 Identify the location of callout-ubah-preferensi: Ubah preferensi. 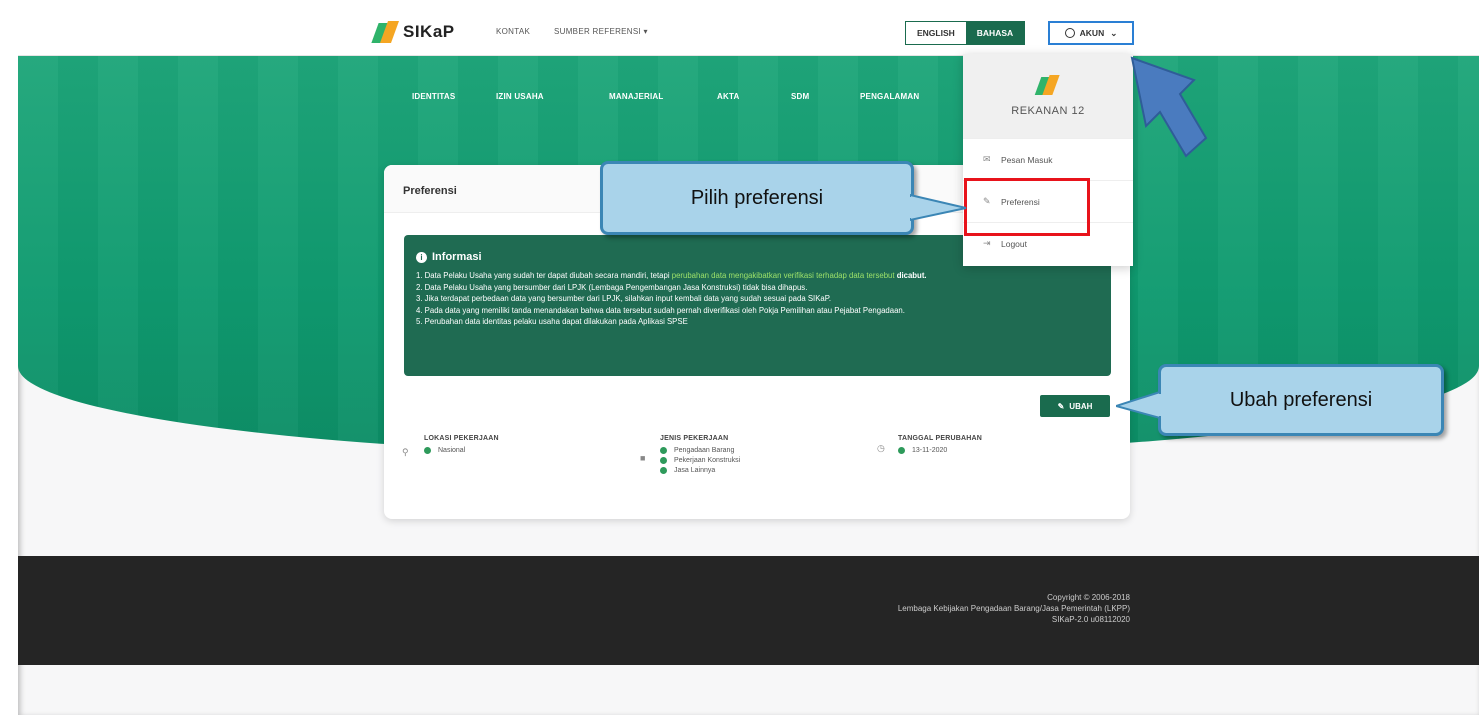
(1301, 400).